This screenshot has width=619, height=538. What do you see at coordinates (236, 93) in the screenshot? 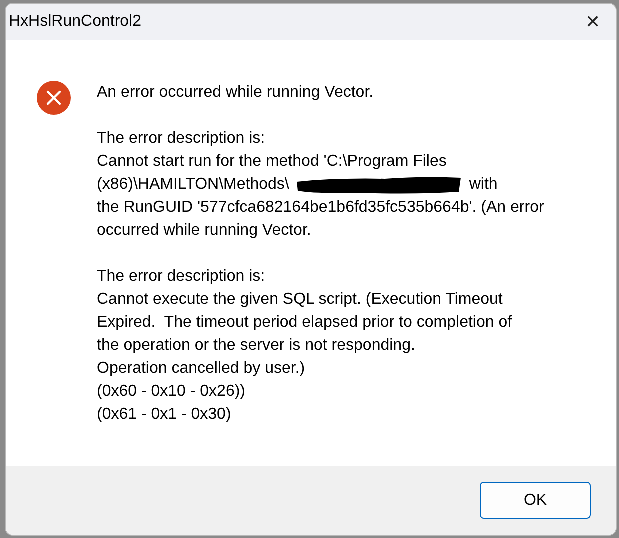
I see `message-line: An error occurred while running Vector.` at bounding box center [236, 93].